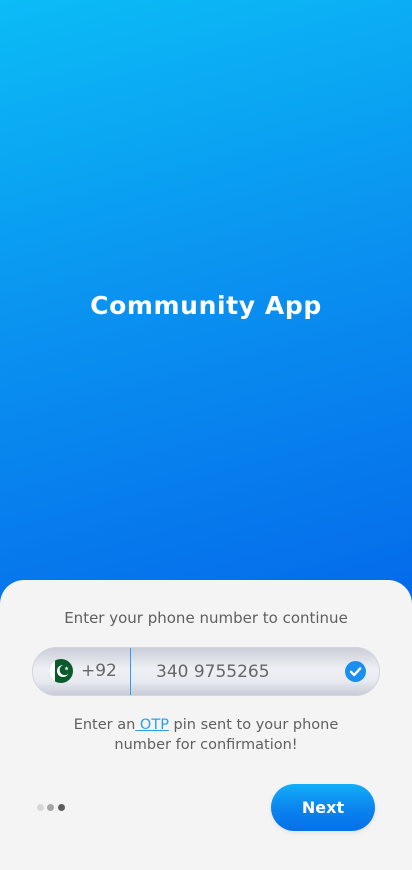  I want to click on instruction-text: Enter your phone number to continue, so click(206, 618).